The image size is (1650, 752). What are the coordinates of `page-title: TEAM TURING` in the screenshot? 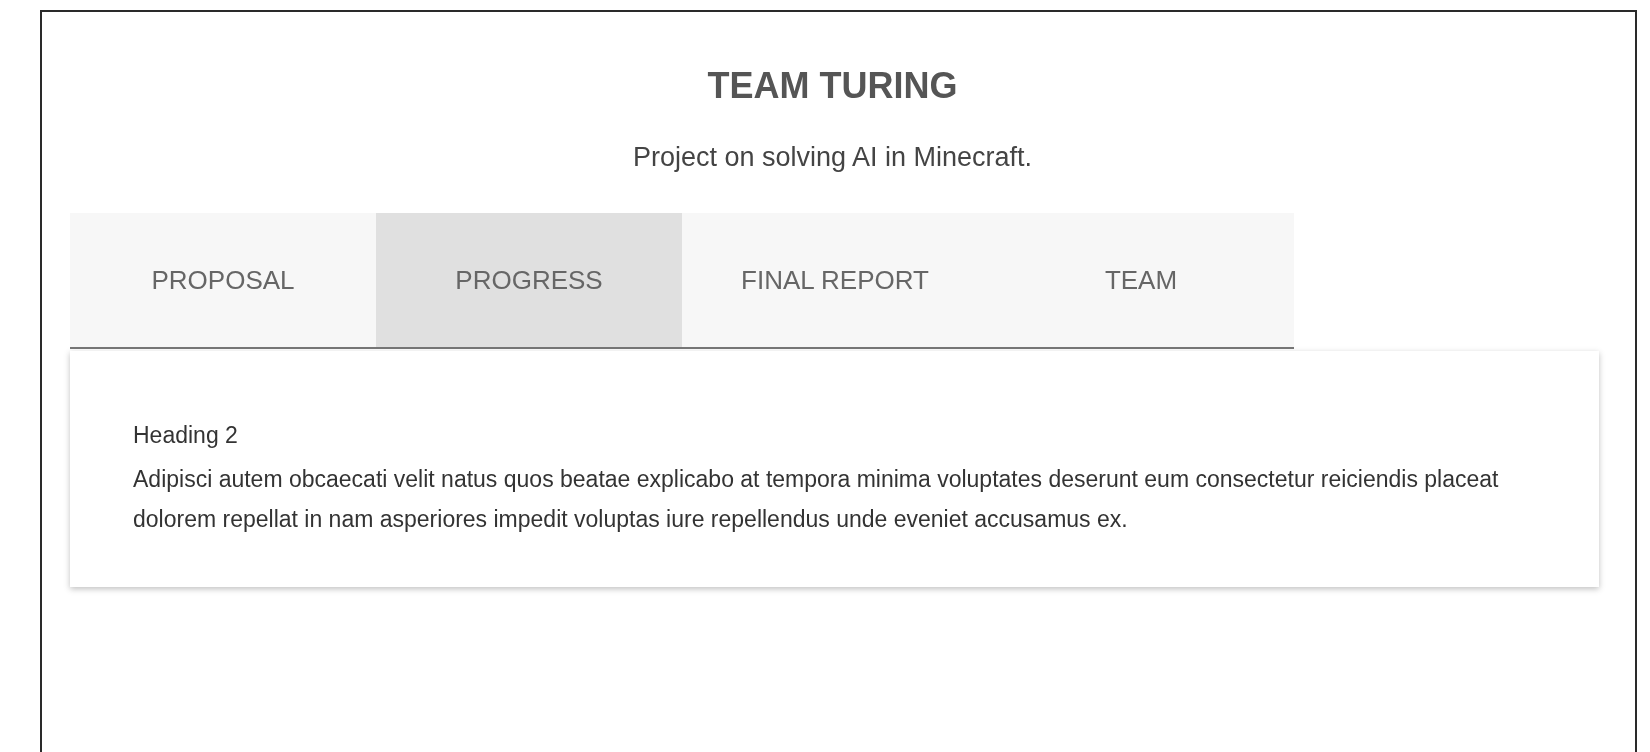 It's located at (832, 86).